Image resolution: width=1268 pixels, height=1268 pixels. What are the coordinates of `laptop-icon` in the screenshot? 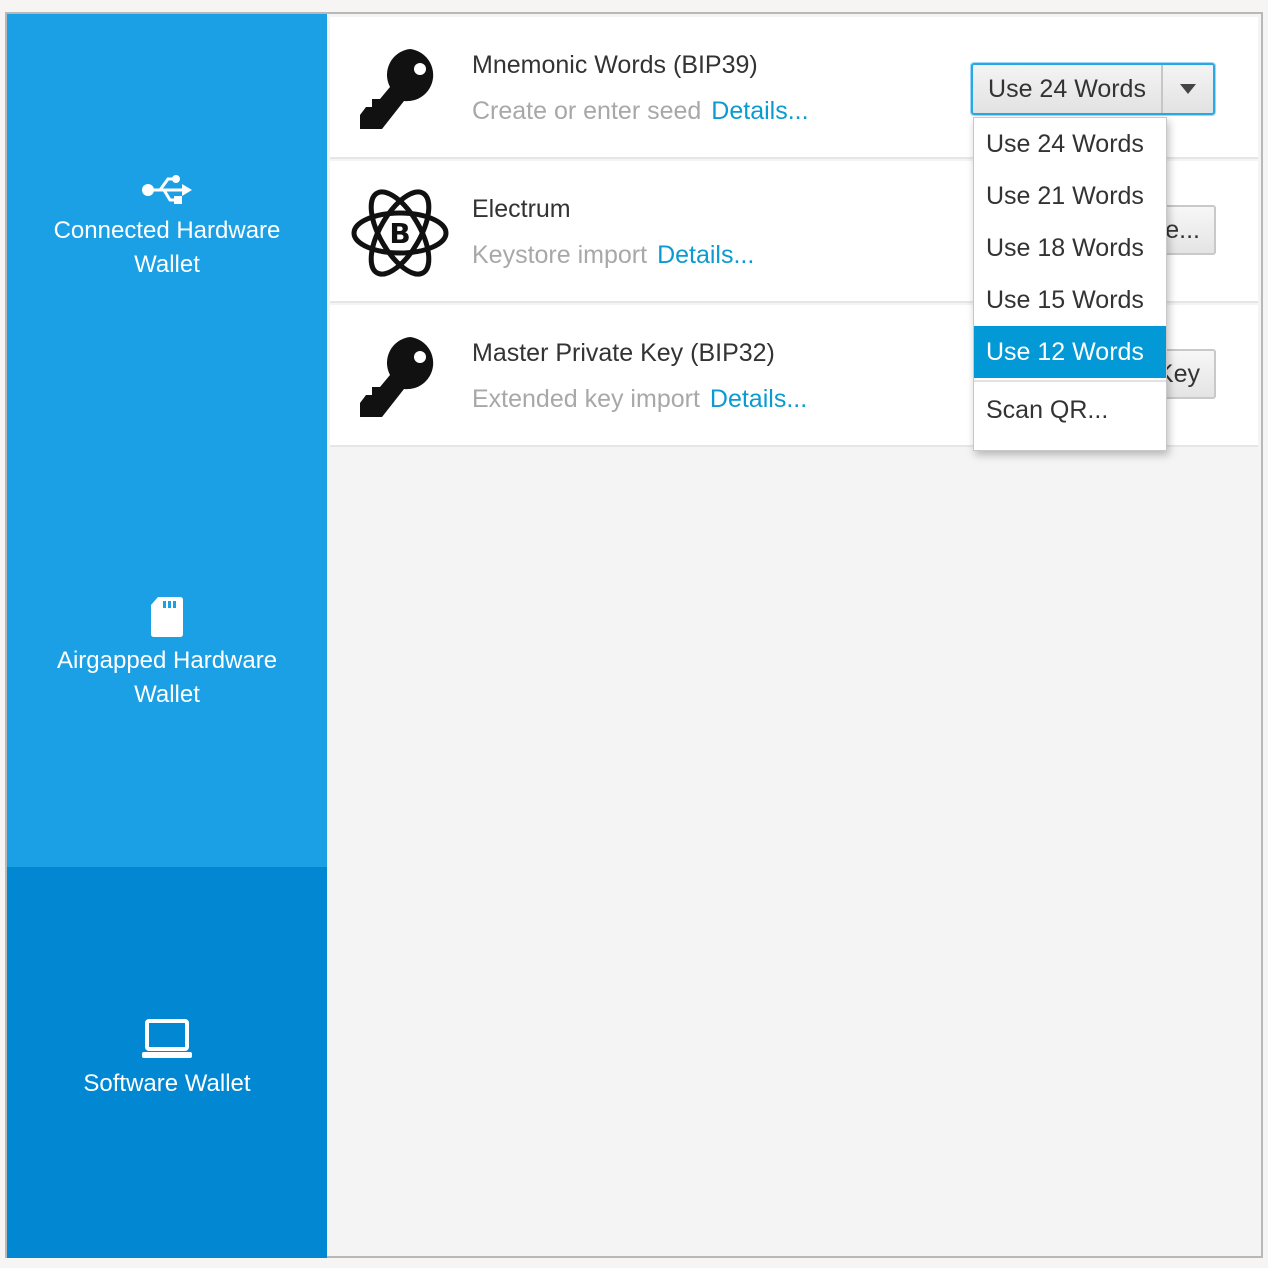 It's located at (167, 1038).